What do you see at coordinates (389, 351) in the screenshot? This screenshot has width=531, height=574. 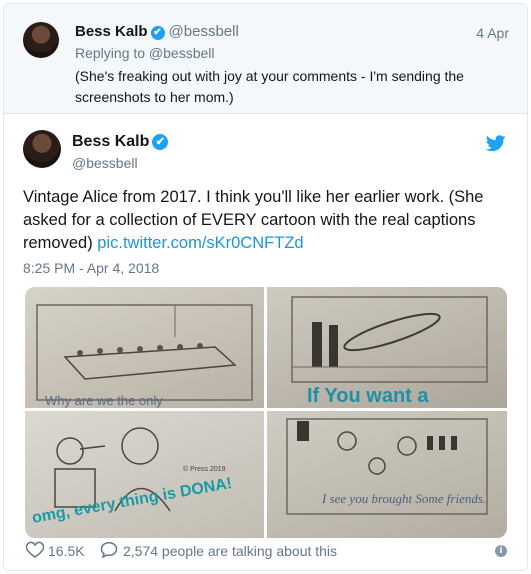 I see `cartoon-drawing: If You want a` at bounding box center [389, 351].